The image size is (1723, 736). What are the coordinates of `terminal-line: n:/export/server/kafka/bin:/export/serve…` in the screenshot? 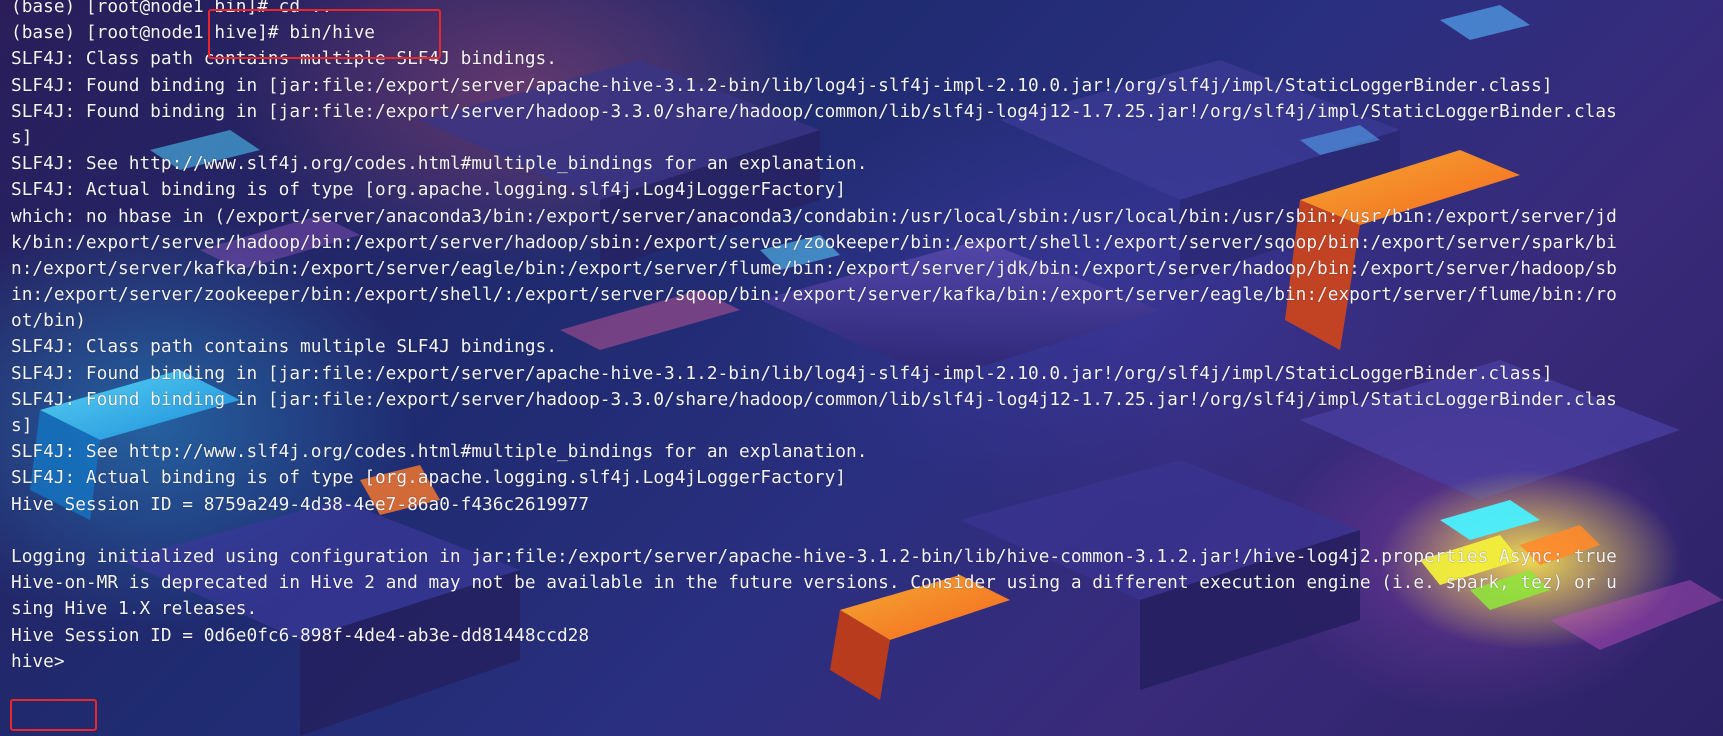 It's located at (814, 268).